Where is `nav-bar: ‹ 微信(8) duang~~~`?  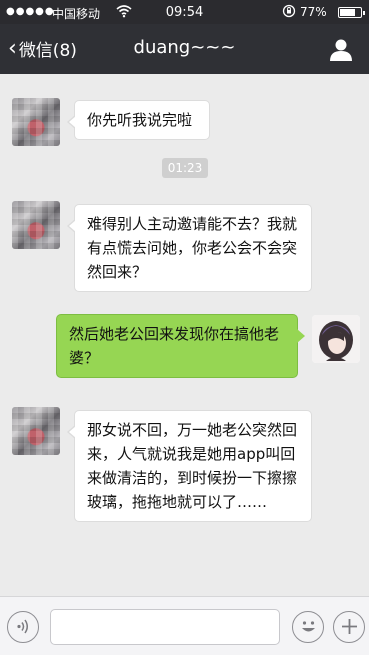 nav-bar: ‹ 微信(8) duang~~~ is located at coordinates (184, 49).